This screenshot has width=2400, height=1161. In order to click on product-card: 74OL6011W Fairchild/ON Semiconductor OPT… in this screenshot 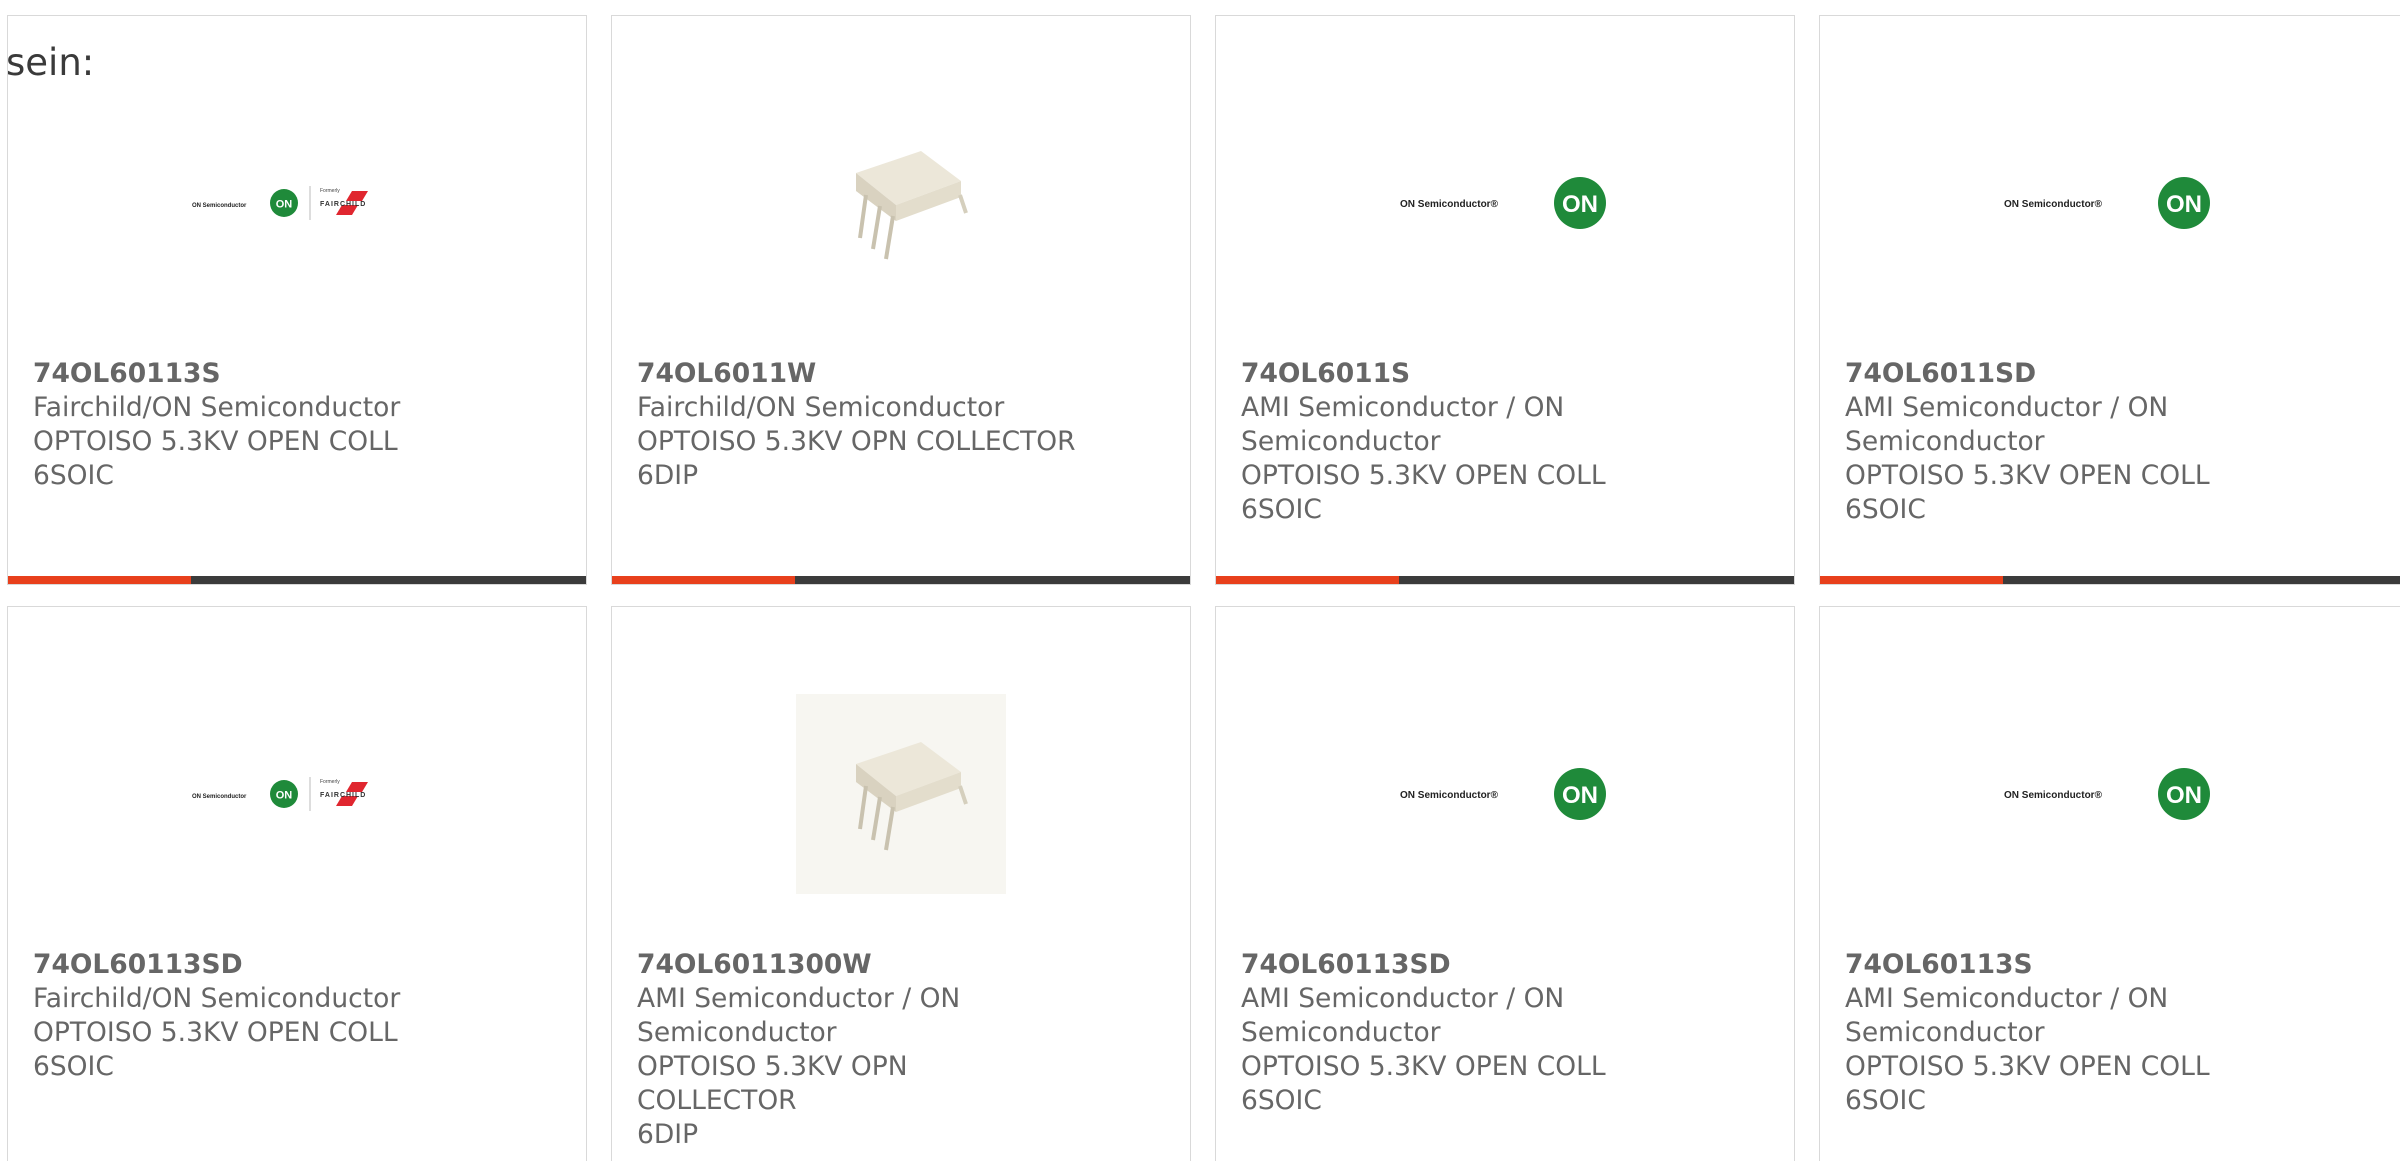, I will do `click(901, 300)`.